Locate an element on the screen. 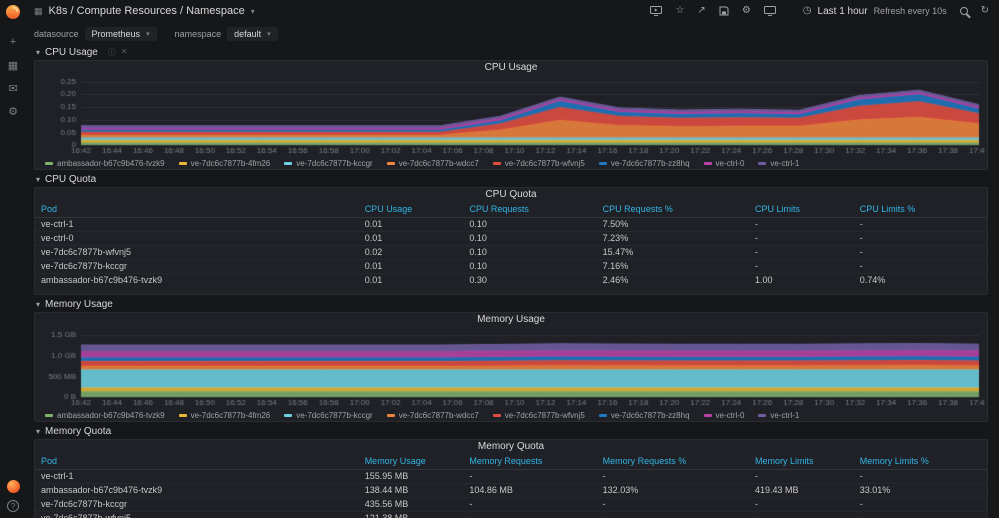 The height and width of the screenshot is (518, 999). table-row: ve-7dc6c7877b-kccgr 435.56 MB - - - - is located at coordinates (511, 505).